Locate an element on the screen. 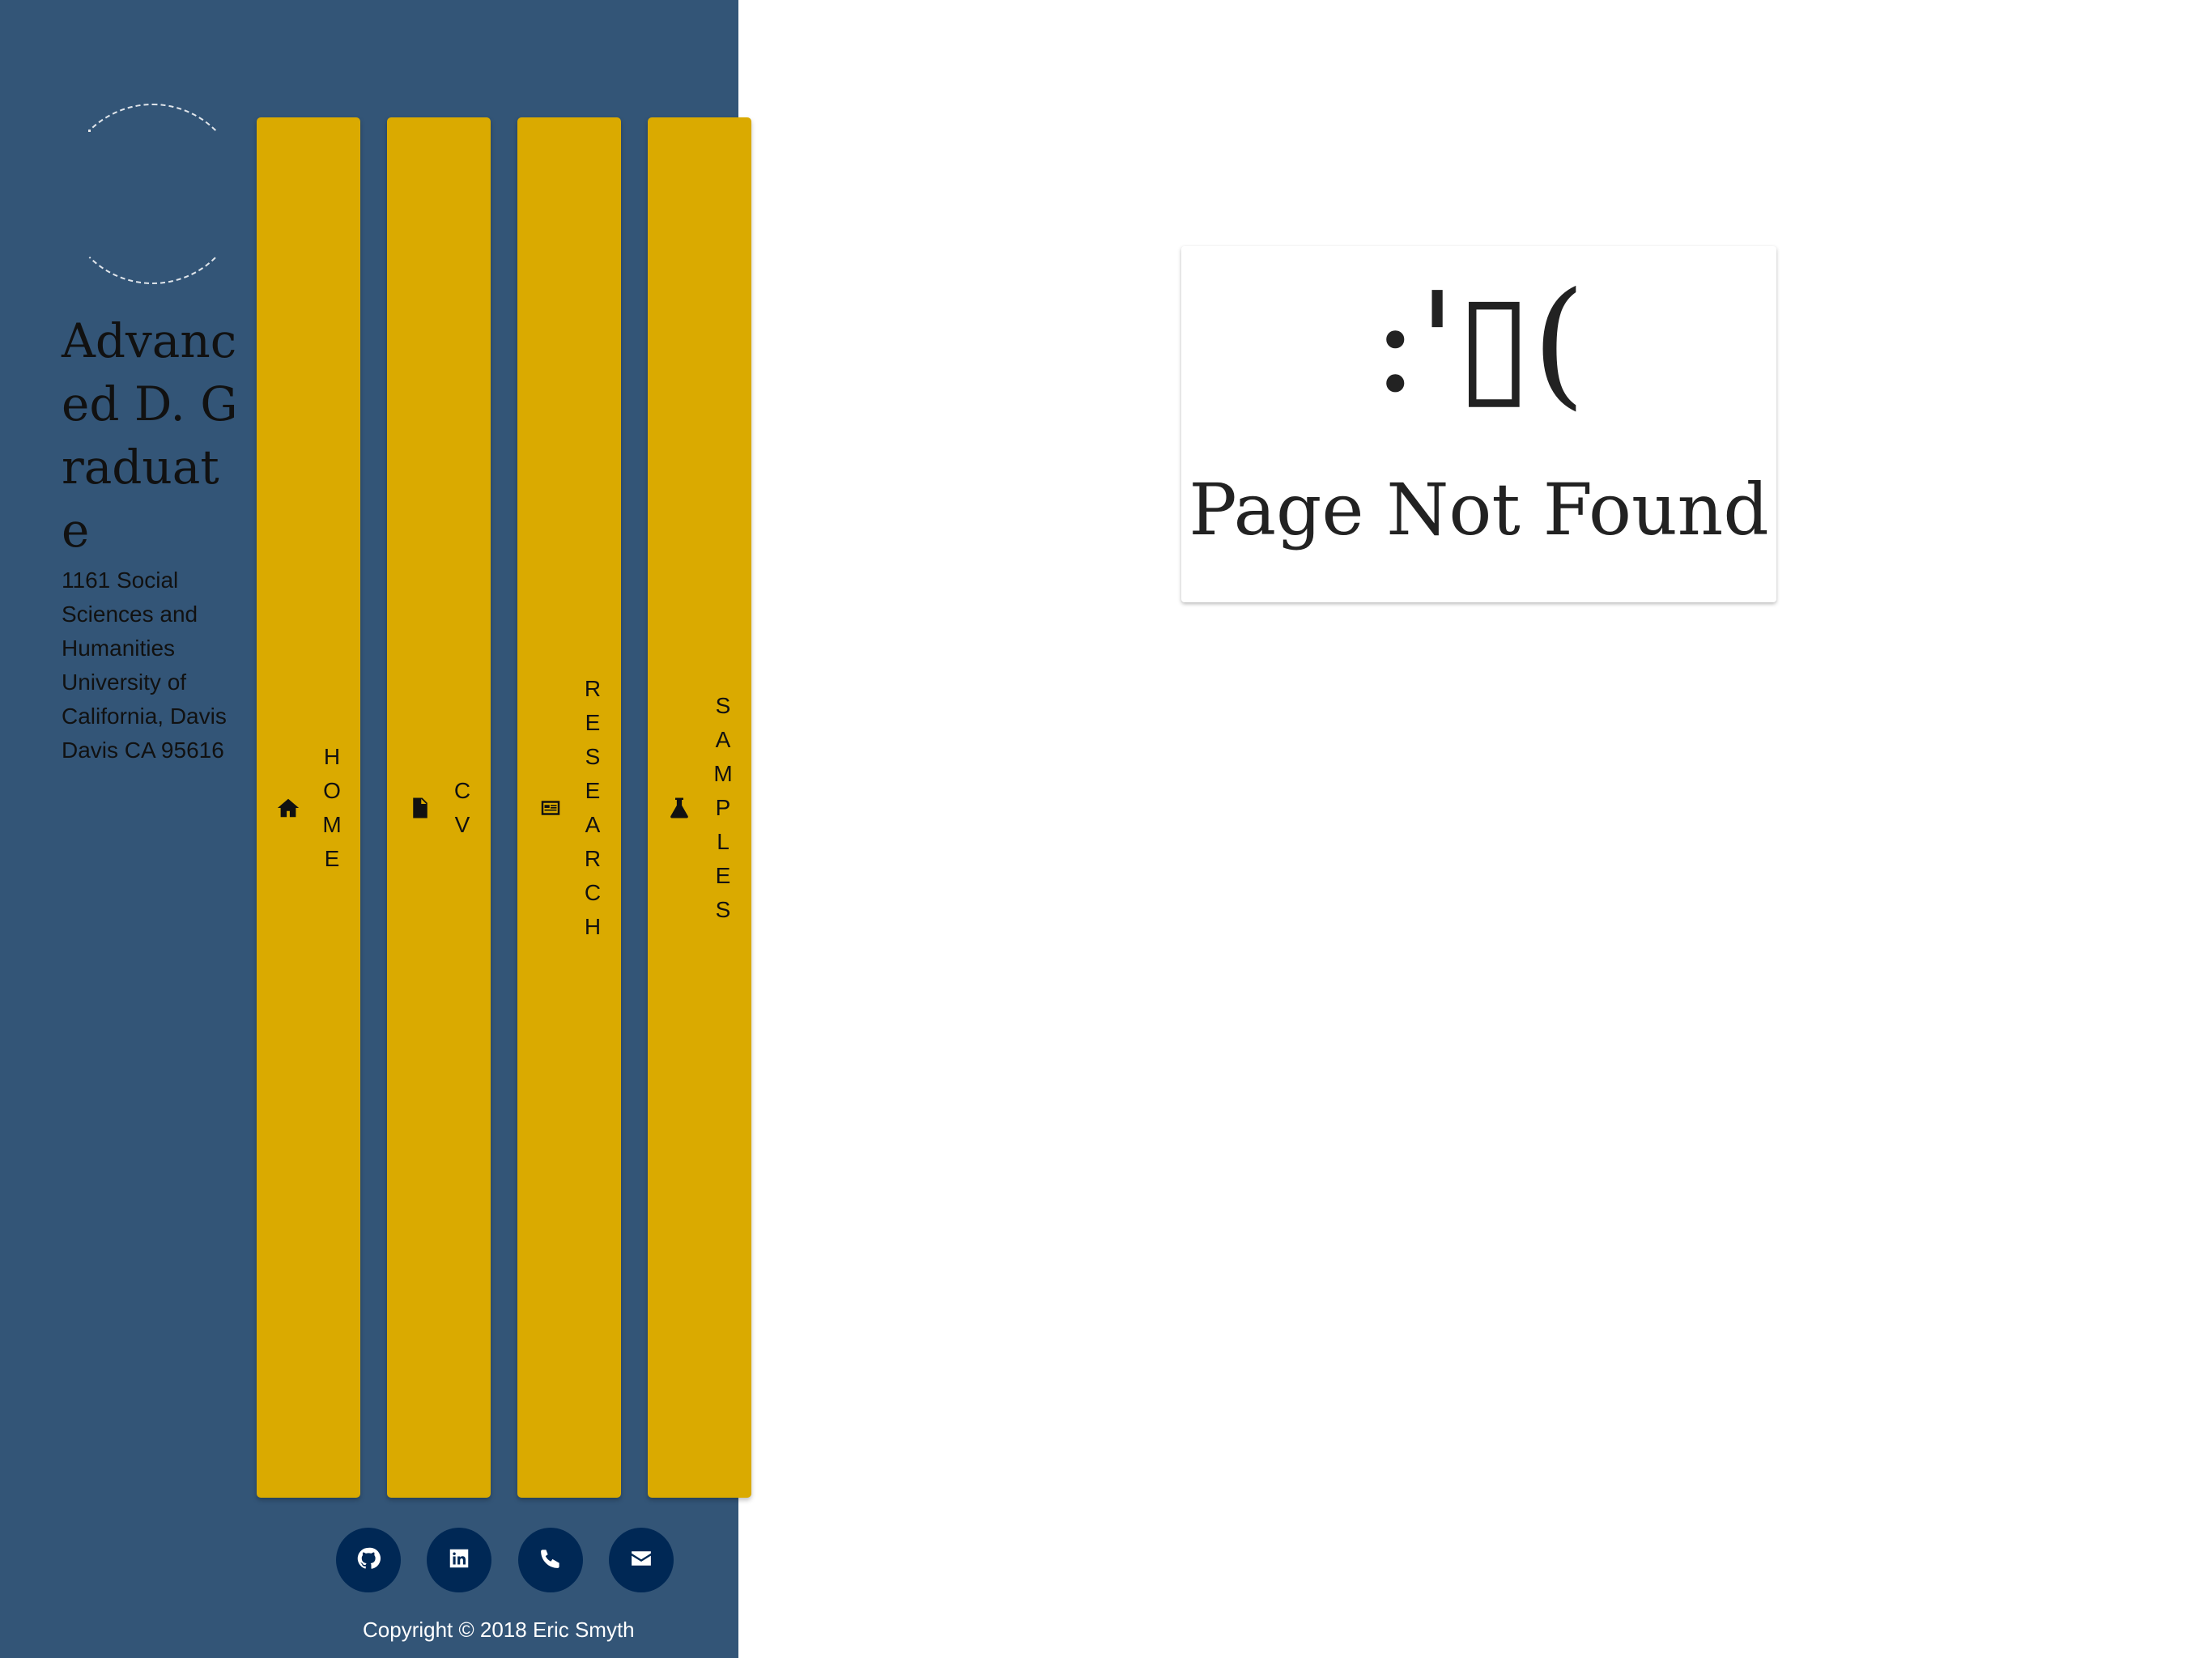 The image size is (2212, 1658). nav-label-letter: V is located at coordinates (462, 824).